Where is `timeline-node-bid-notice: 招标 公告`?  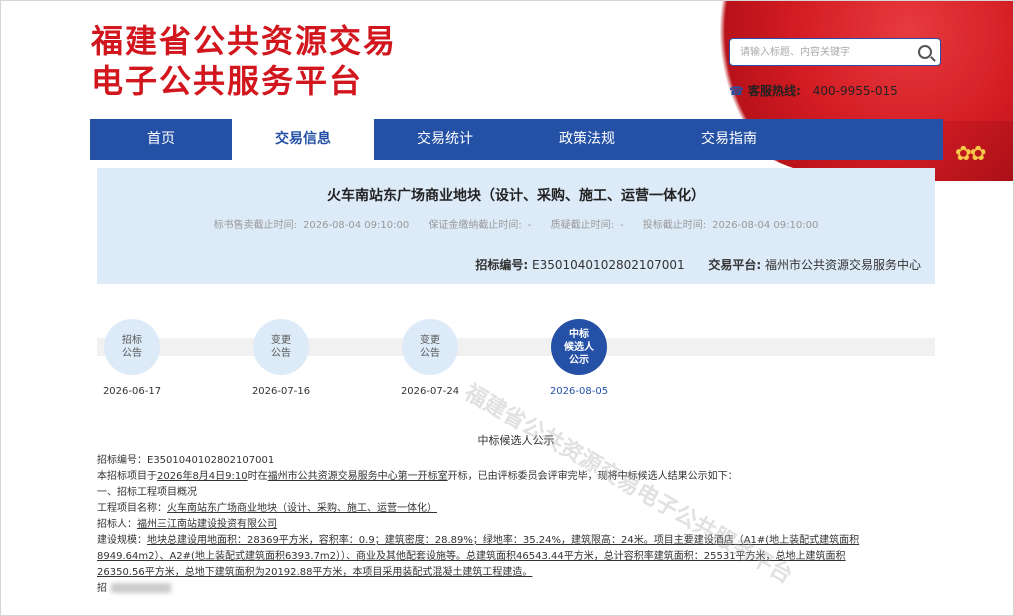 timeline-node-bid-notice: 招标 公告 is located at coordinates (132, 347).